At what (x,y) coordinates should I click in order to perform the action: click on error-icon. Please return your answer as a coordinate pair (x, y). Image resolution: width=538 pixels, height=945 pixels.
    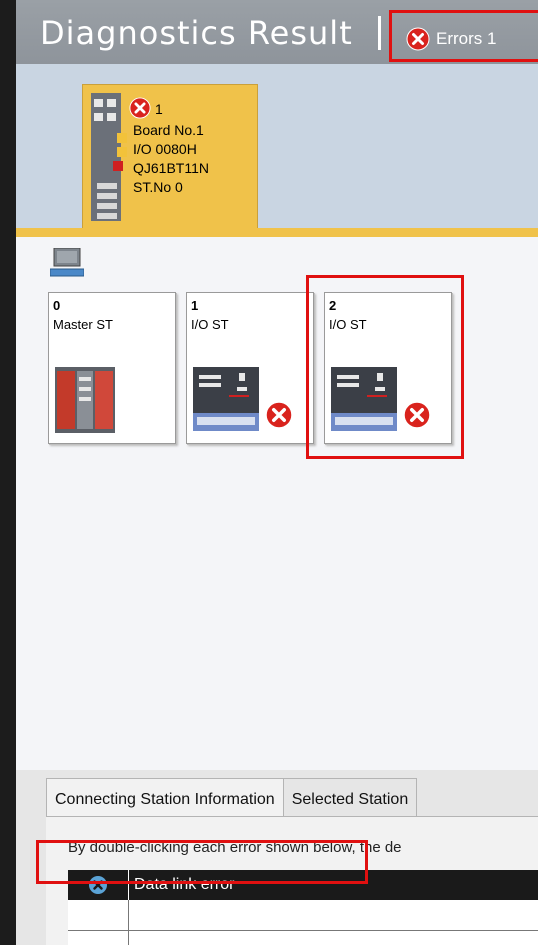
    Looking at the image, I should click on (418, 41).